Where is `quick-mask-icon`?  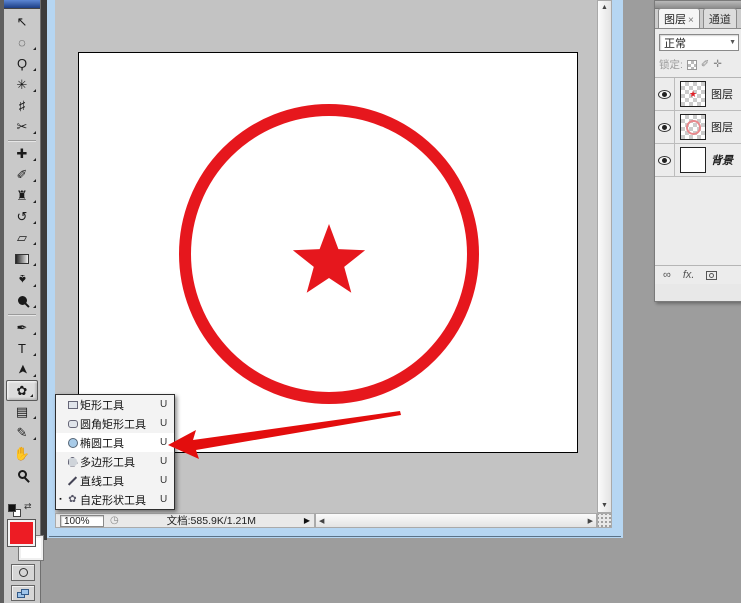
quick-mask-icon is located at coordinates (23, 572).